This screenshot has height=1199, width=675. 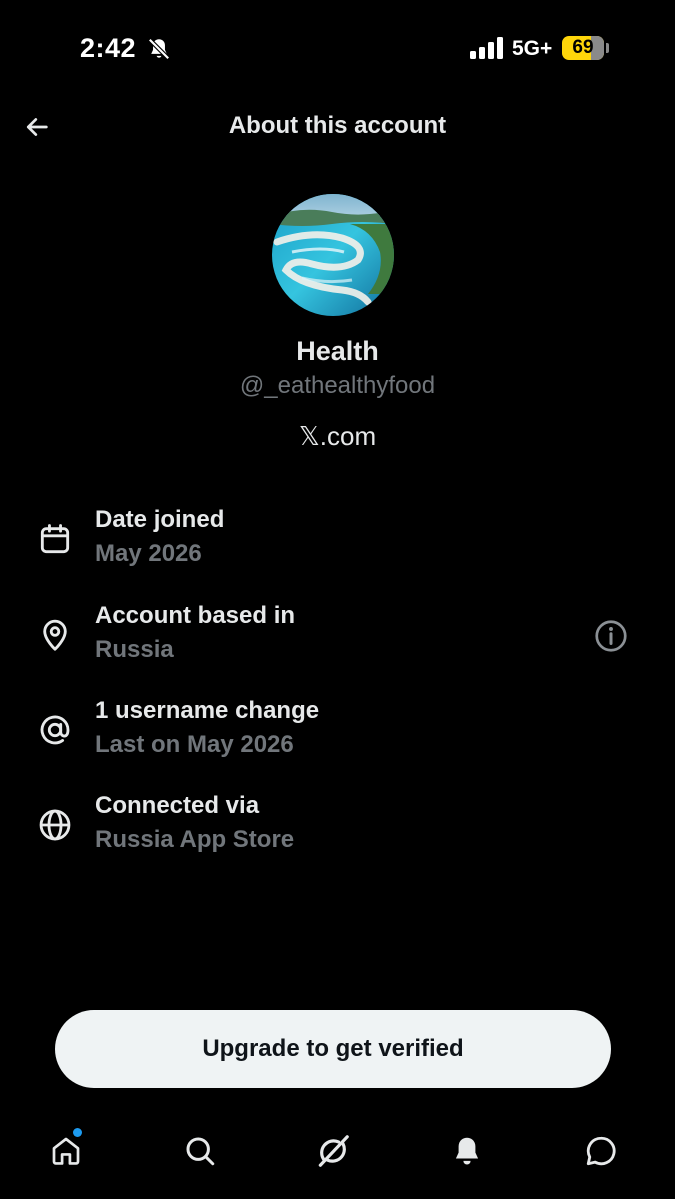 What do you see at coordinates (195, 839) in the screenshot?
I see `connected-via-value: Russia App Store` at bounding box center [195, 839].